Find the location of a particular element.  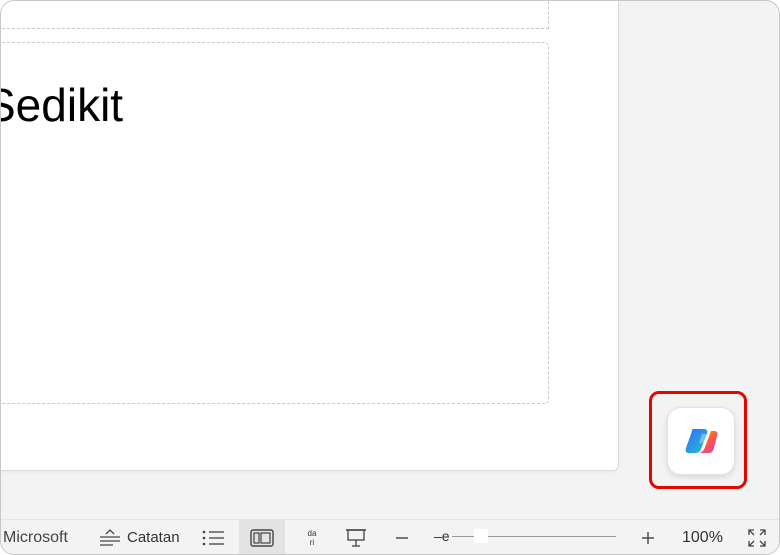

slide-body-text: Sedikit is located at coordinates (62, 105).